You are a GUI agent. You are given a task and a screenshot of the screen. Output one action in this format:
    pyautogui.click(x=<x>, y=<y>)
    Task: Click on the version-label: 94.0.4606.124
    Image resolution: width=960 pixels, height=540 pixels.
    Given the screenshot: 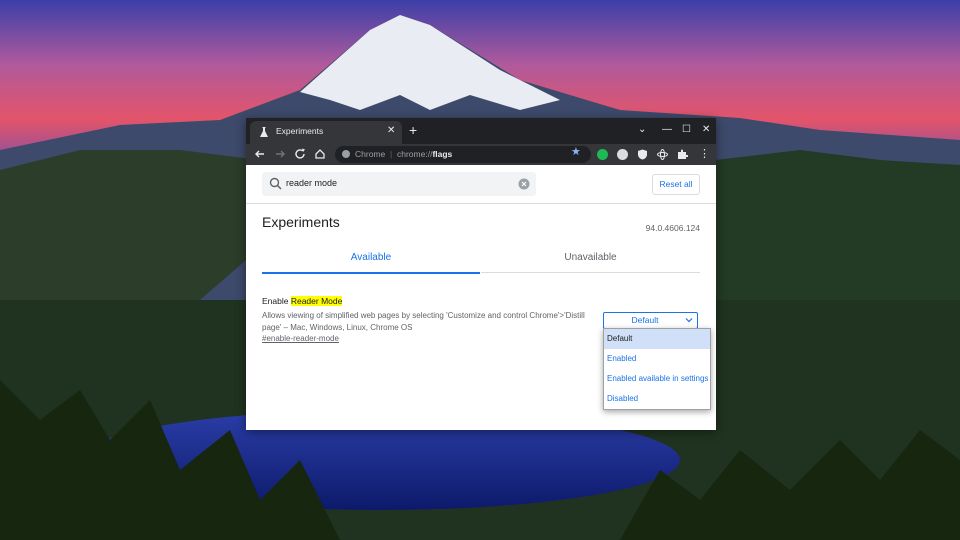 What is the action you would take?
    pyautogui.click(x=672, y=228)
    